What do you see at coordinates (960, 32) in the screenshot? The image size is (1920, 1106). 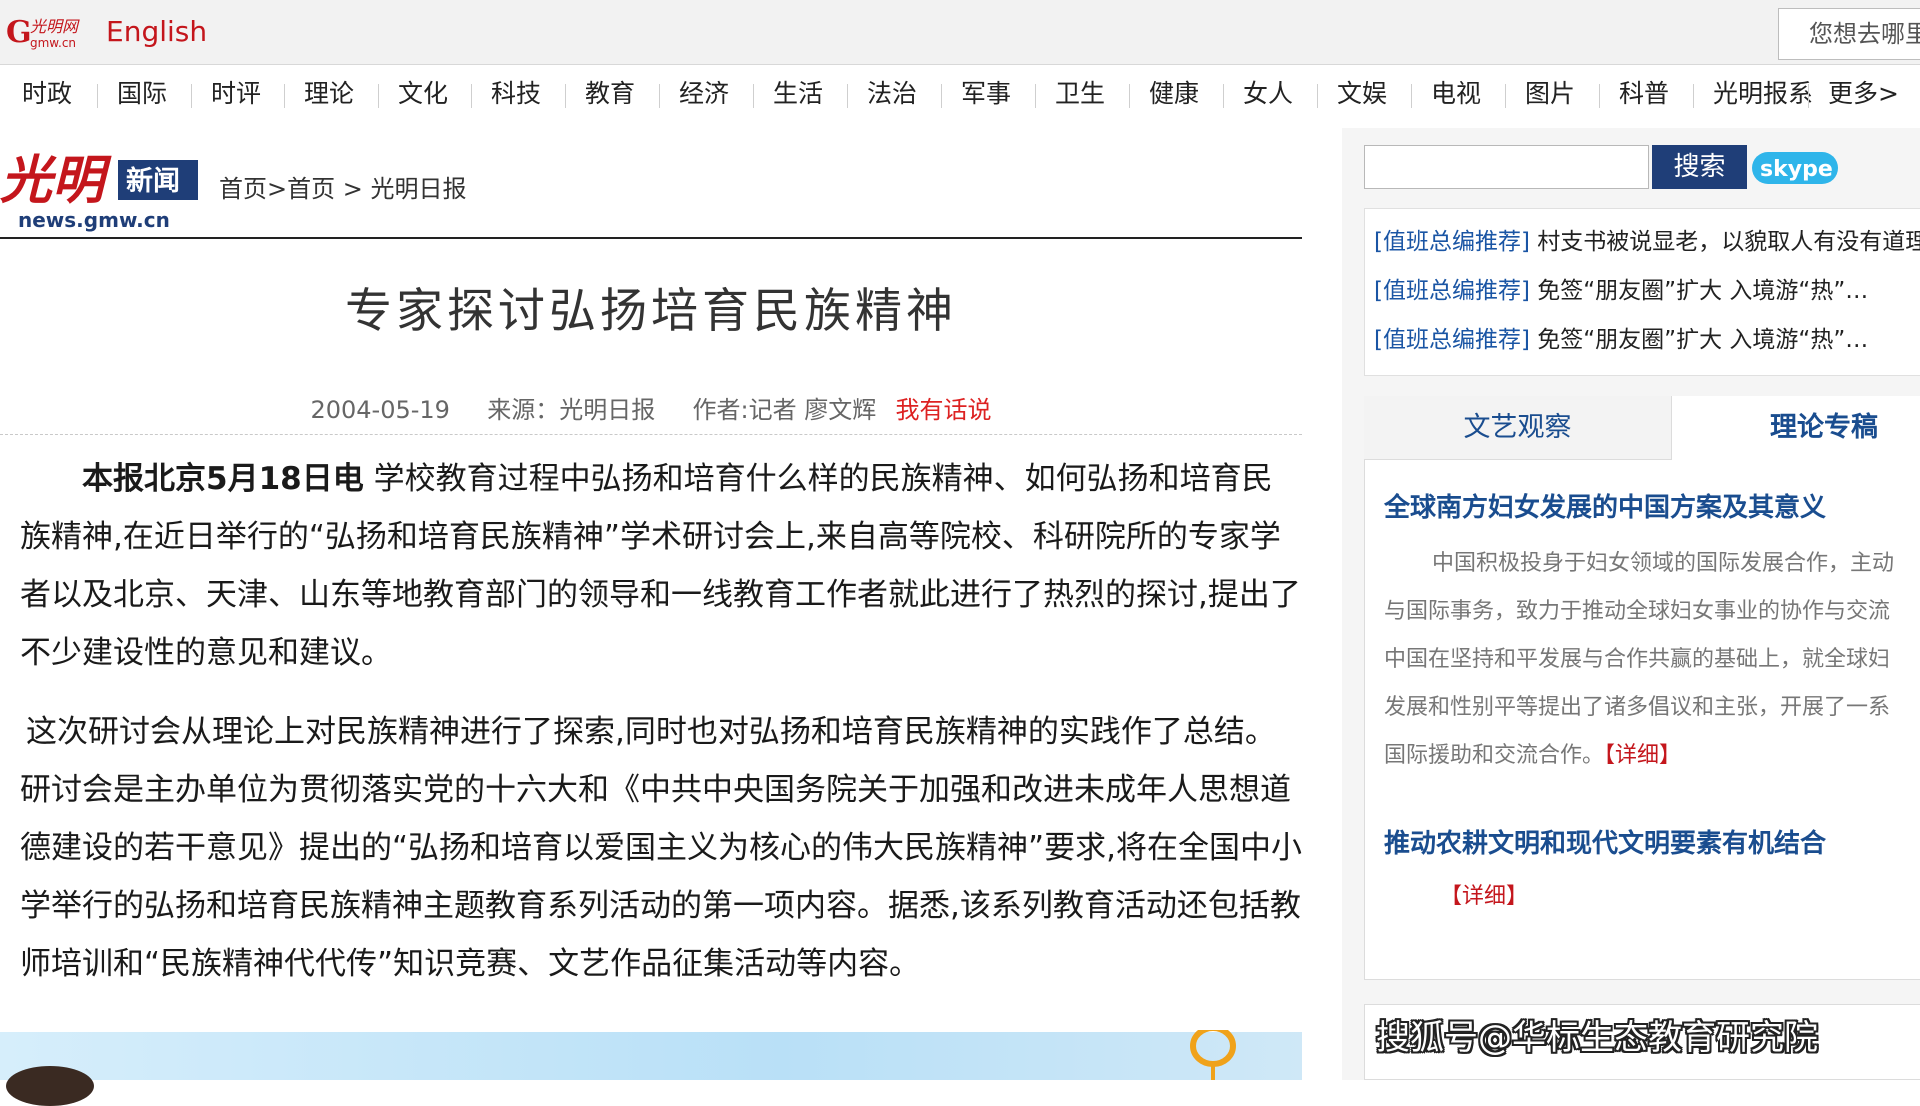 I see `top-bar: G 光明网 gmw.cn English 您想去哪里` at bounding box center [960, 32].